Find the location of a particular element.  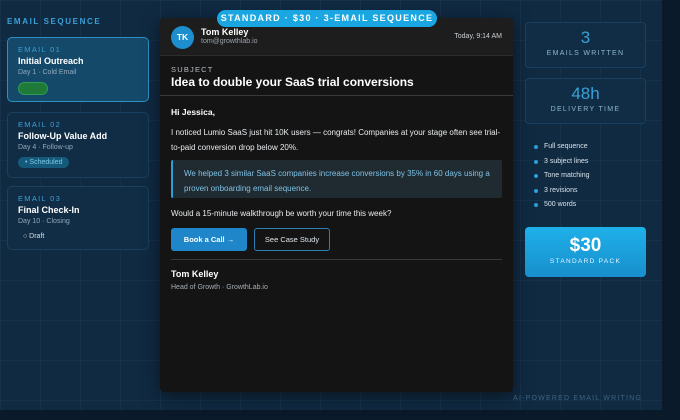

stat-label: EMAILS WRITTEN is located at coordinates (585, 53).